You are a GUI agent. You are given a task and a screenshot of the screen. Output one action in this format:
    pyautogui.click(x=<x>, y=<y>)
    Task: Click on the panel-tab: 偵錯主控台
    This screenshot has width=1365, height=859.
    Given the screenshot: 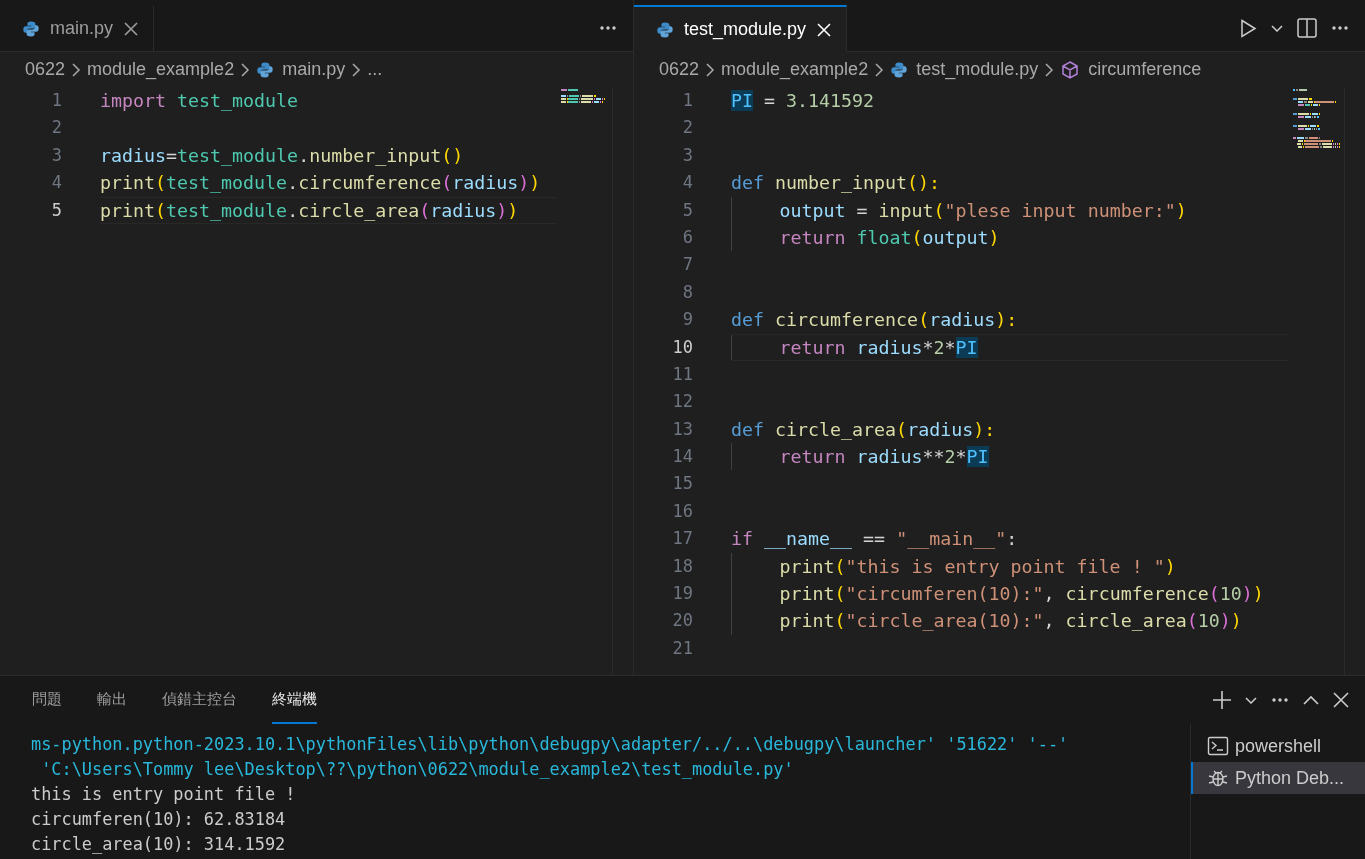 What is the action you would take?
    pyautogui.click(x=199, y=700)
    